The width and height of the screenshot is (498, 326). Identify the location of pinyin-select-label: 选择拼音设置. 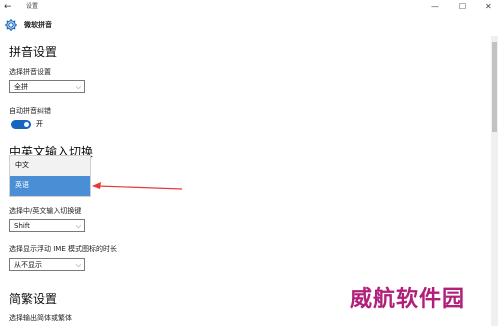
(30, 72).